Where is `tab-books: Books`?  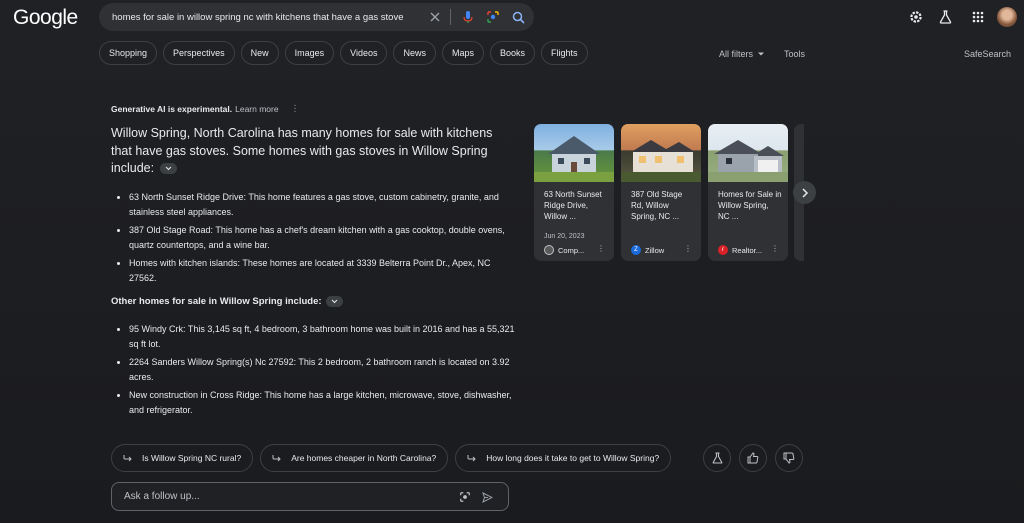 tab-books: Books is located at coordinates (513, 53).